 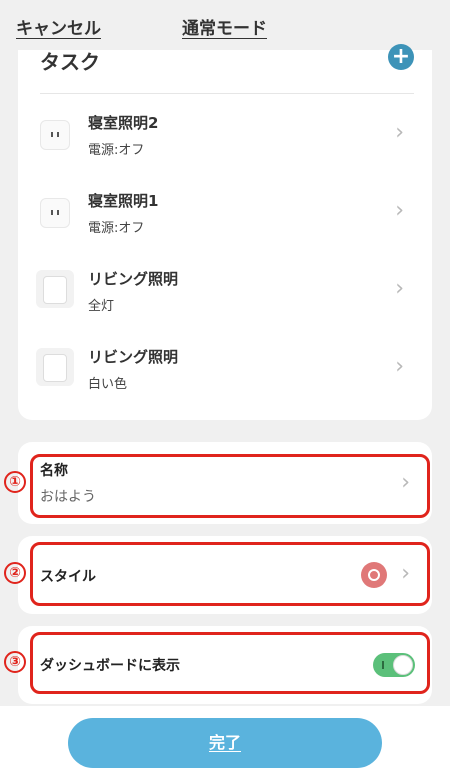 What do you see at coordinates (68, 577) in the screenshot?
I see `style-field-label: スタイル` at bounding box center [68, 577].